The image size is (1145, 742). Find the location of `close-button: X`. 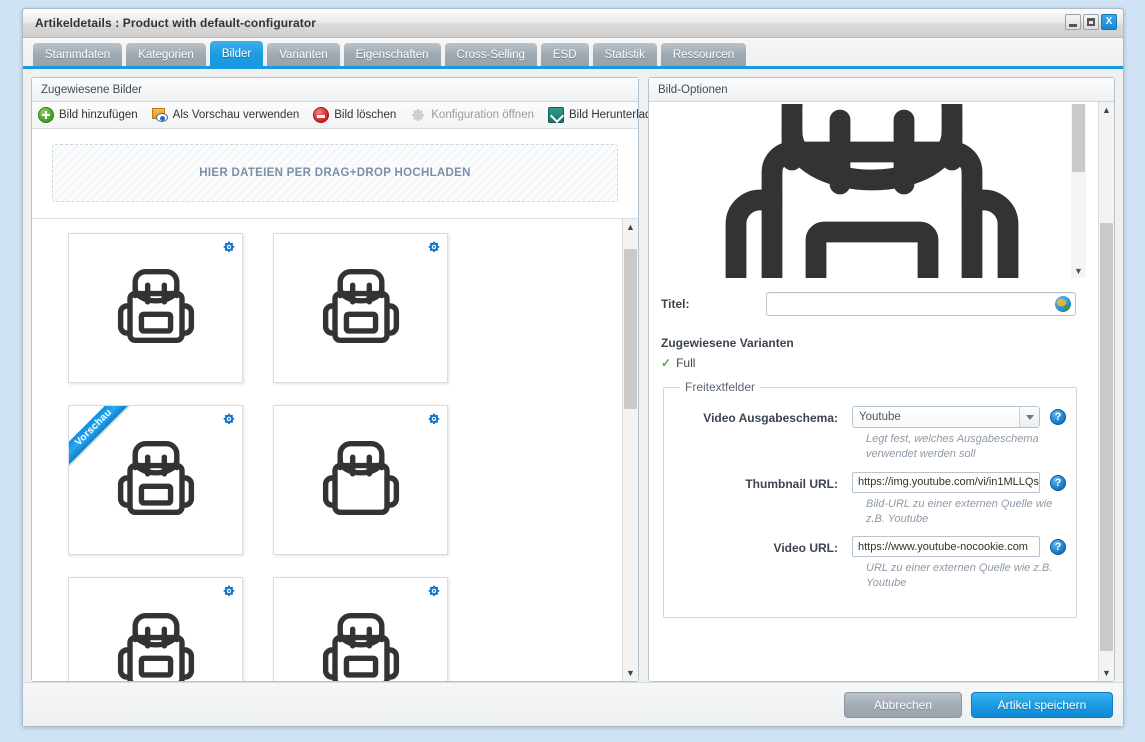

close-button: X is located at coordinates (1109, 22).